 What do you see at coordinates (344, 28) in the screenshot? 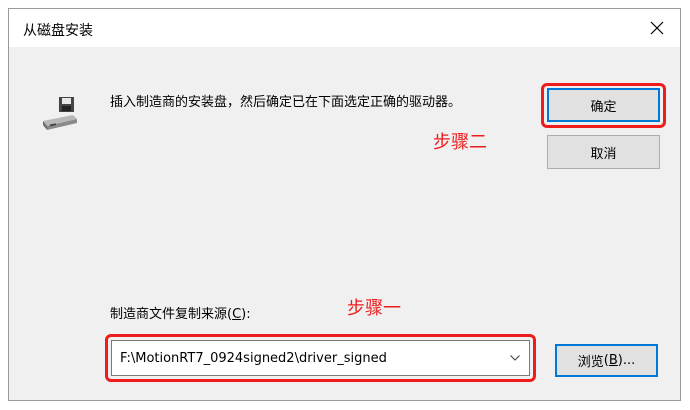
I see `title-bar: 从磁盘安装` at bounding box center [344, 28].